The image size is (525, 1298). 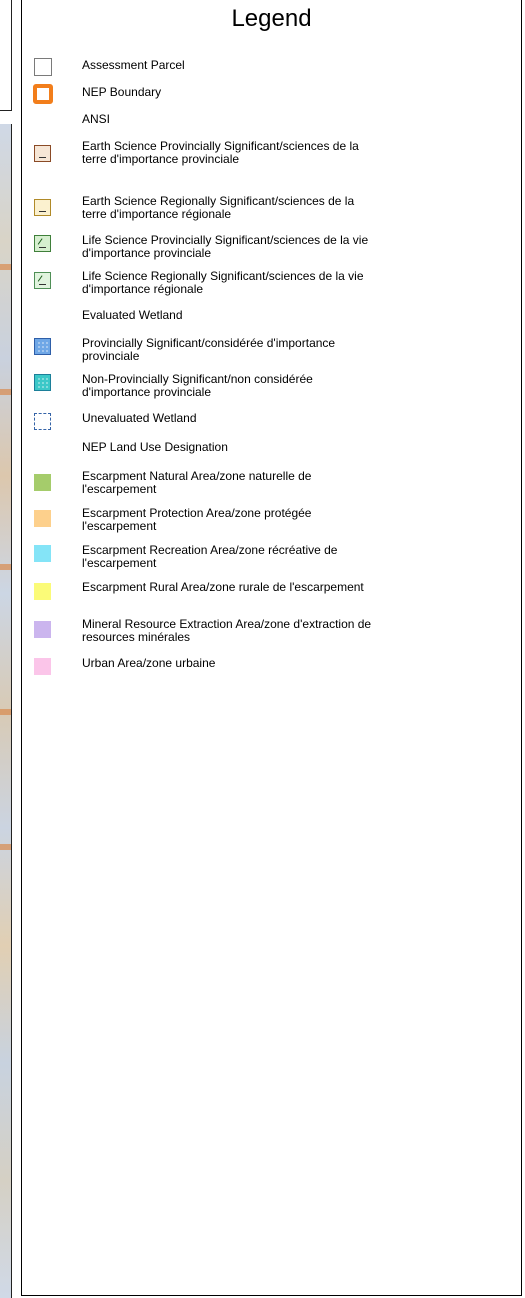 I want to click on legend-item-label: Unevaluated Wetland, so click(x=139, y=418).